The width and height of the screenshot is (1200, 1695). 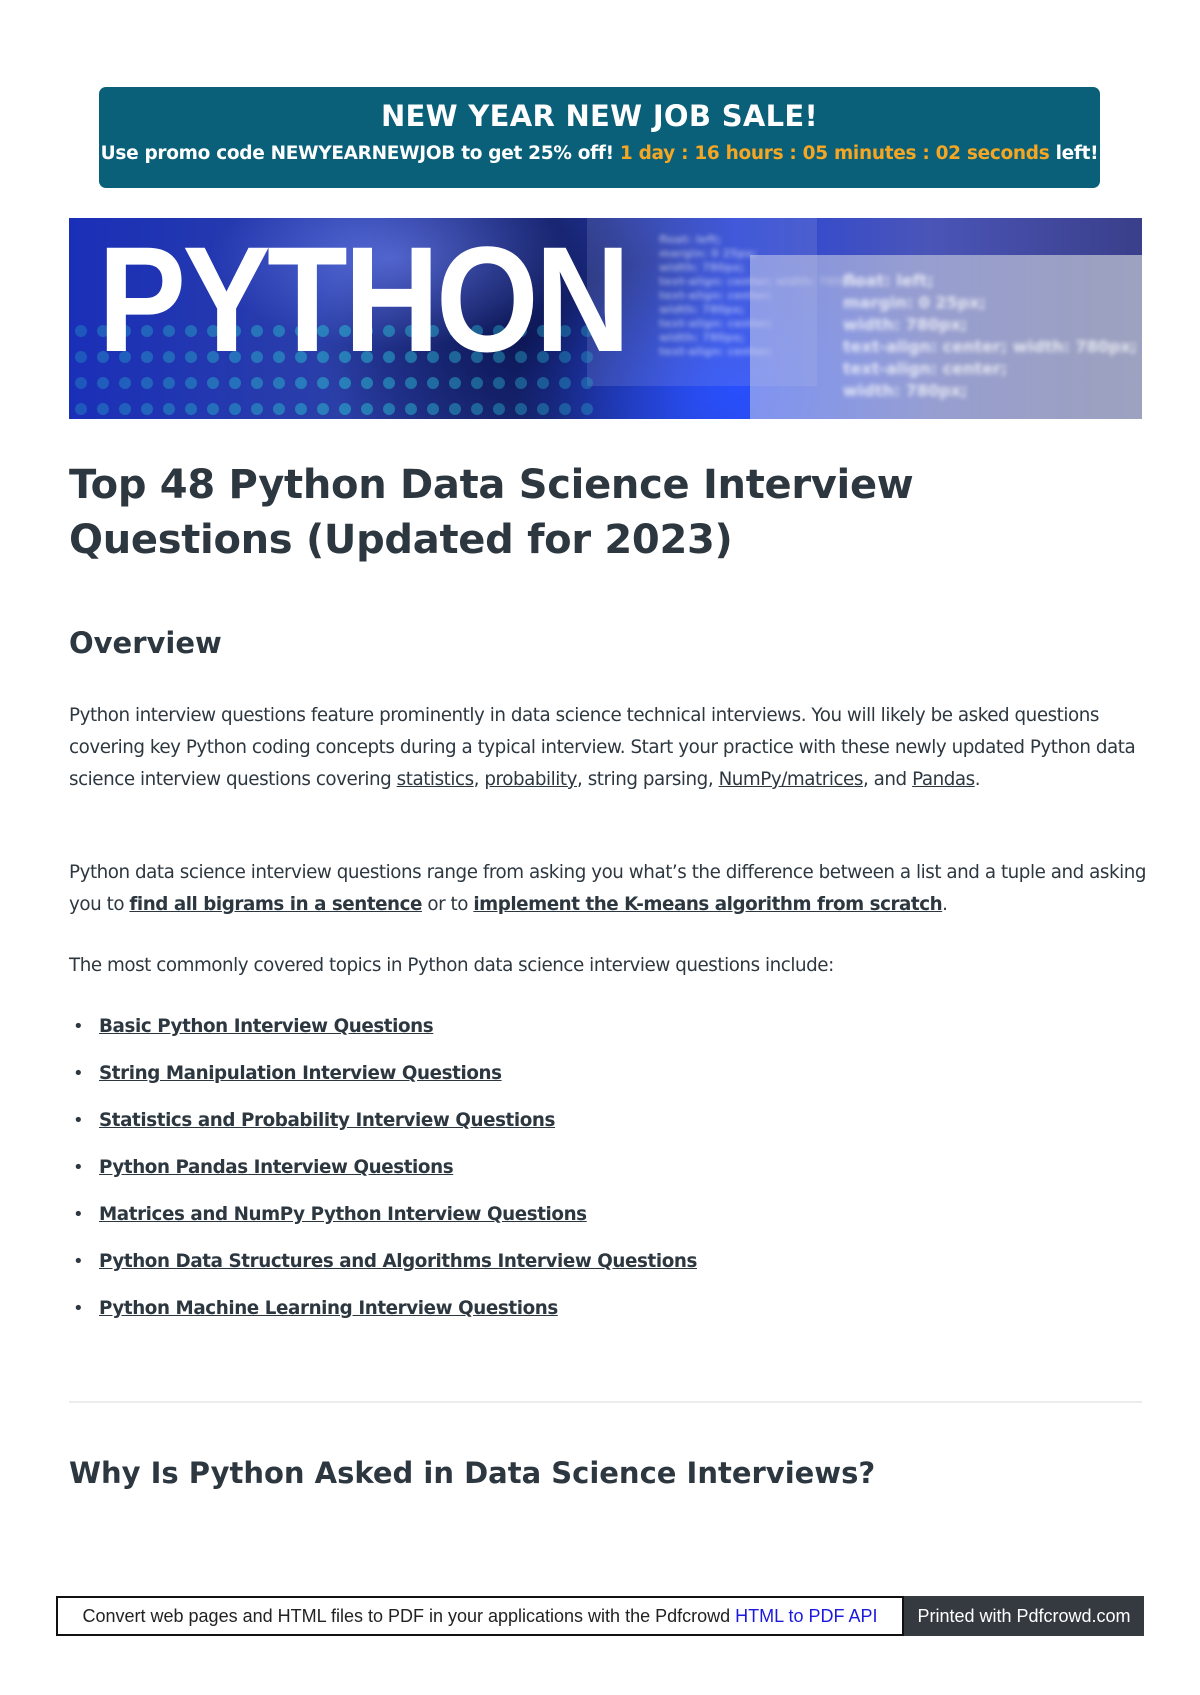 What do you see at coordinates (887, 779) in the screenshot?
I see `p1-text: , and` at bounding box center [887, 779].